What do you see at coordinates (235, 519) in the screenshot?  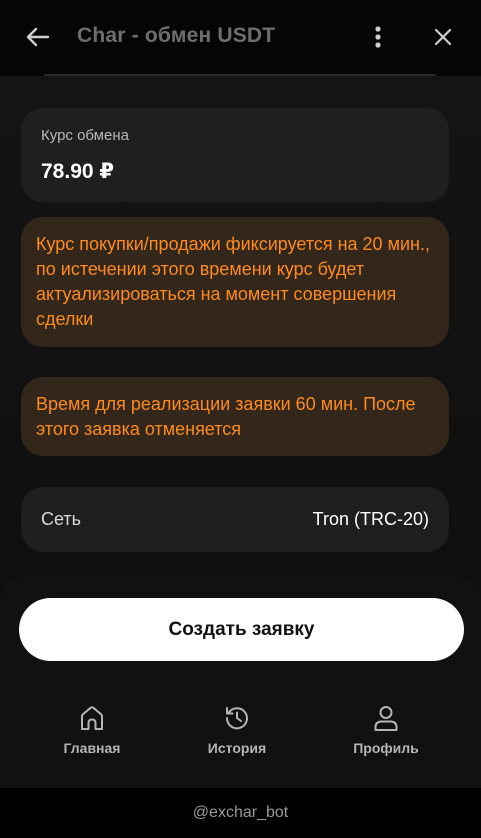 I see `network-selector: Сеть Tron (TRC-20)` at bounding box center [235, 519].